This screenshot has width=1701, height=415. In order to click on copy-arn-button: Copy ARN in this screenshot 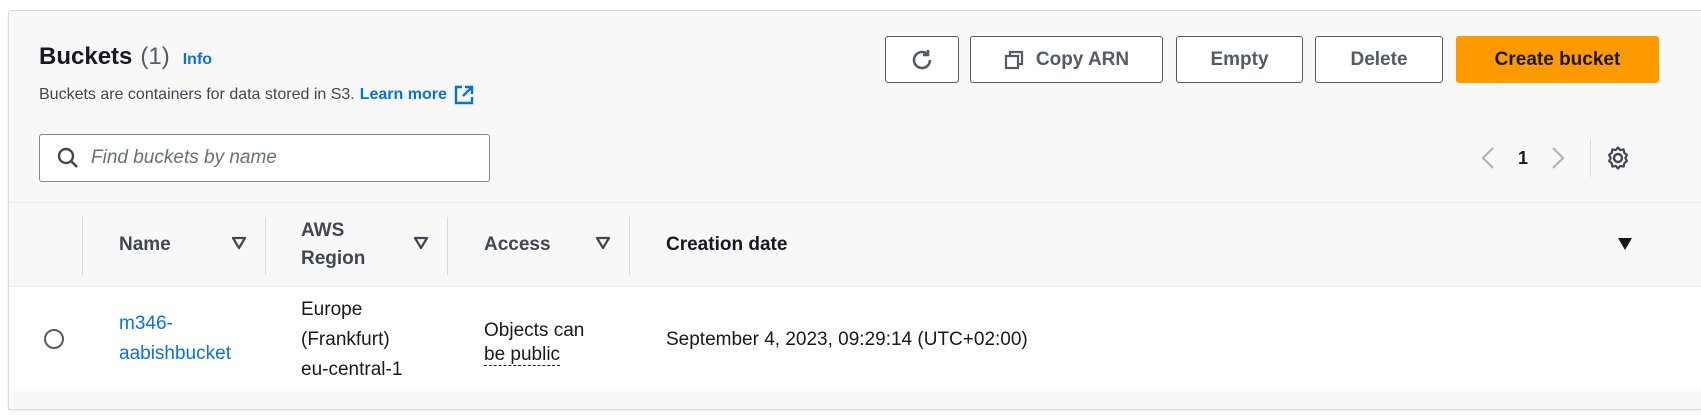, I will do `click(1066, 59)`.